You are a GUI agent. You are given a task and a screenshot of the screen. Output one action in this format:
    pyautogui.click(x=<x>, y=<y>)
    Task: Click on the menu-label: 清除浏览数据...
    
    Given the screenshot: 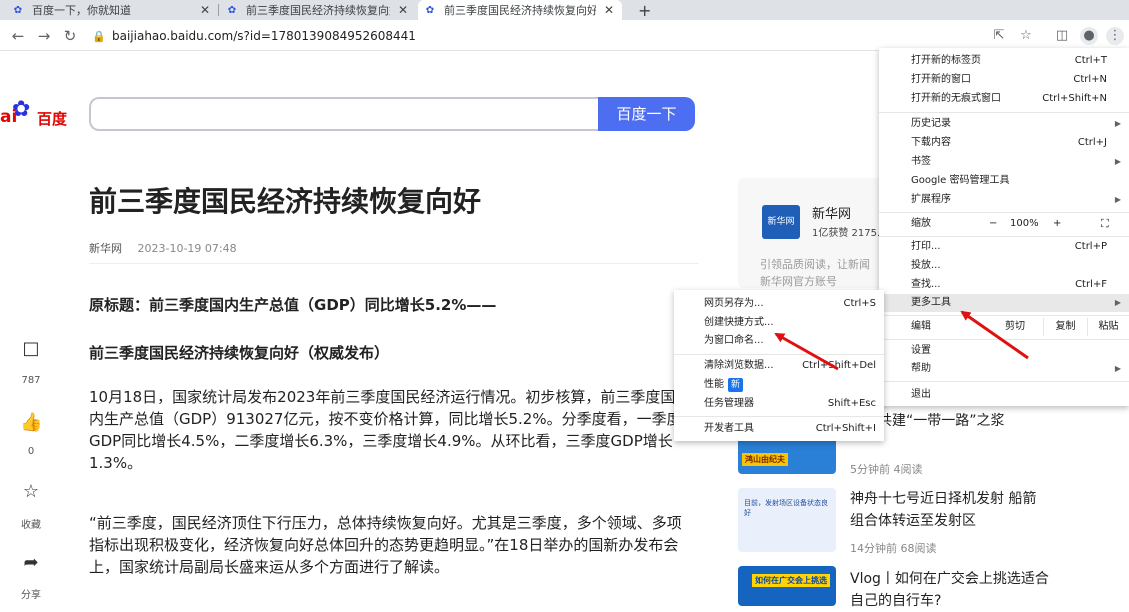 What is the action you would take?
    pyautogui.click(x=739, y=365)
    